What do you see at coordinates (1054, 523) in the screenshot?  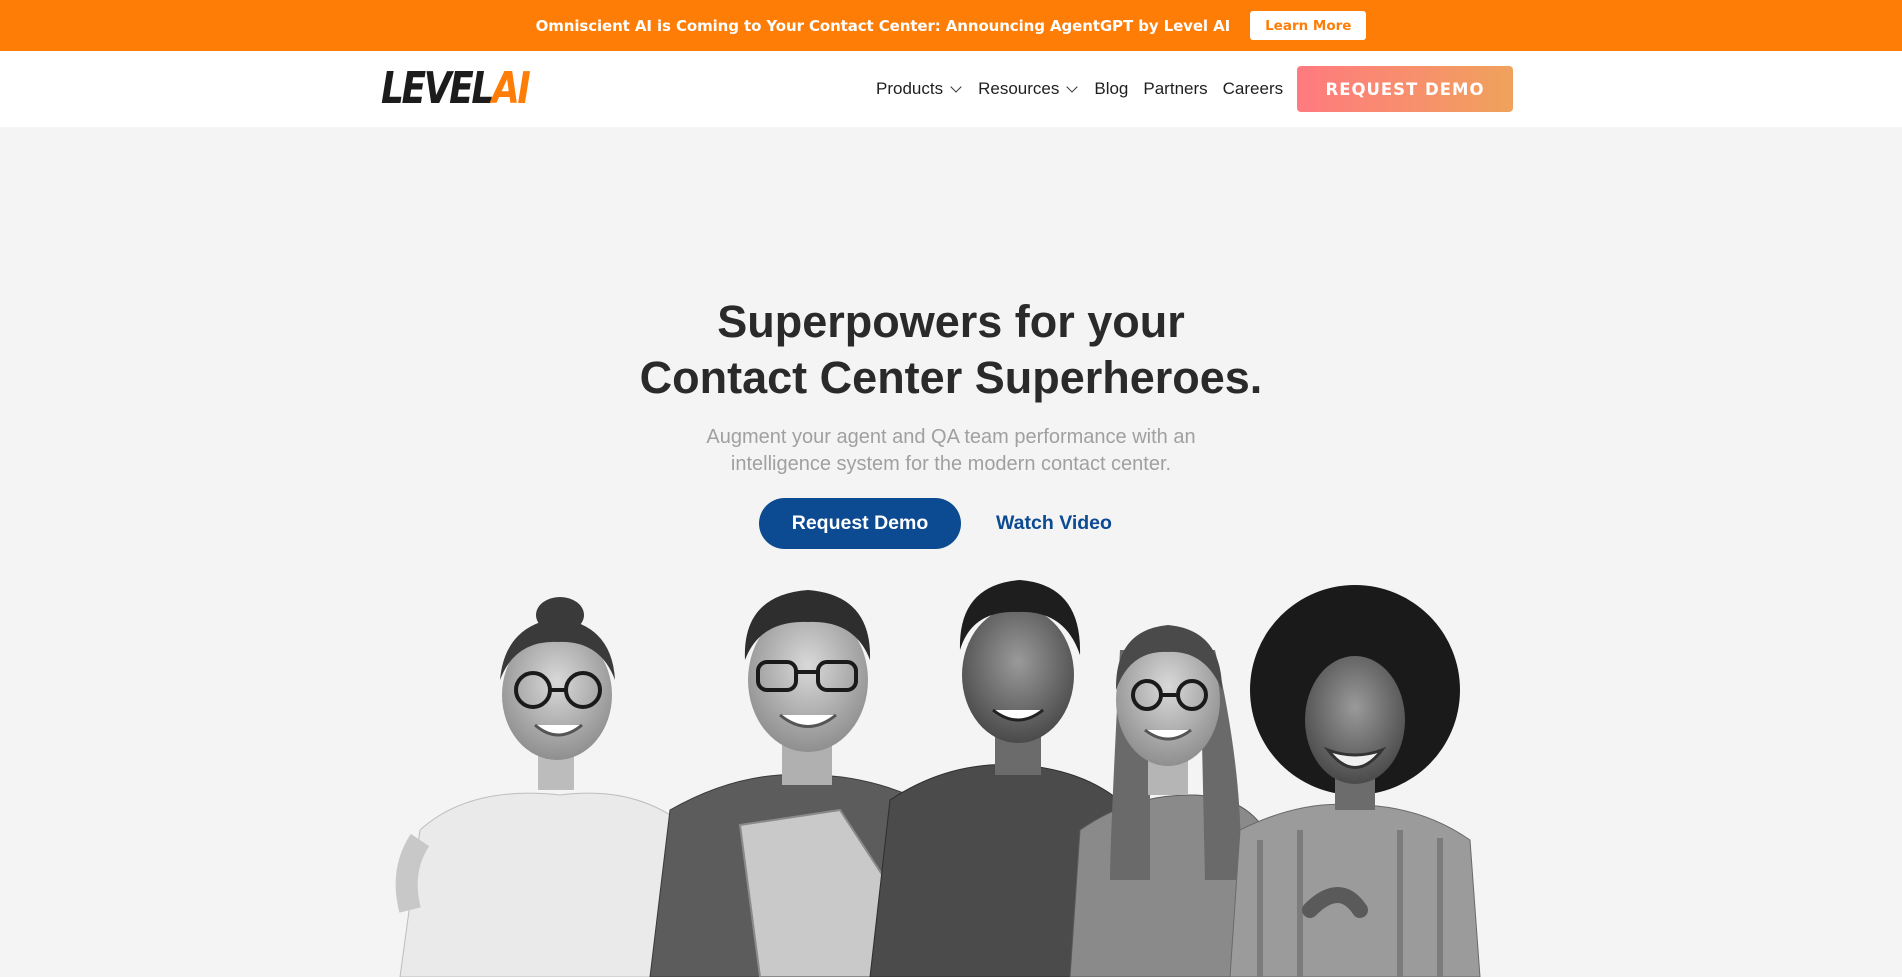 I see `watch-video-link: Watch Video` at bounding box center [1054, 523].